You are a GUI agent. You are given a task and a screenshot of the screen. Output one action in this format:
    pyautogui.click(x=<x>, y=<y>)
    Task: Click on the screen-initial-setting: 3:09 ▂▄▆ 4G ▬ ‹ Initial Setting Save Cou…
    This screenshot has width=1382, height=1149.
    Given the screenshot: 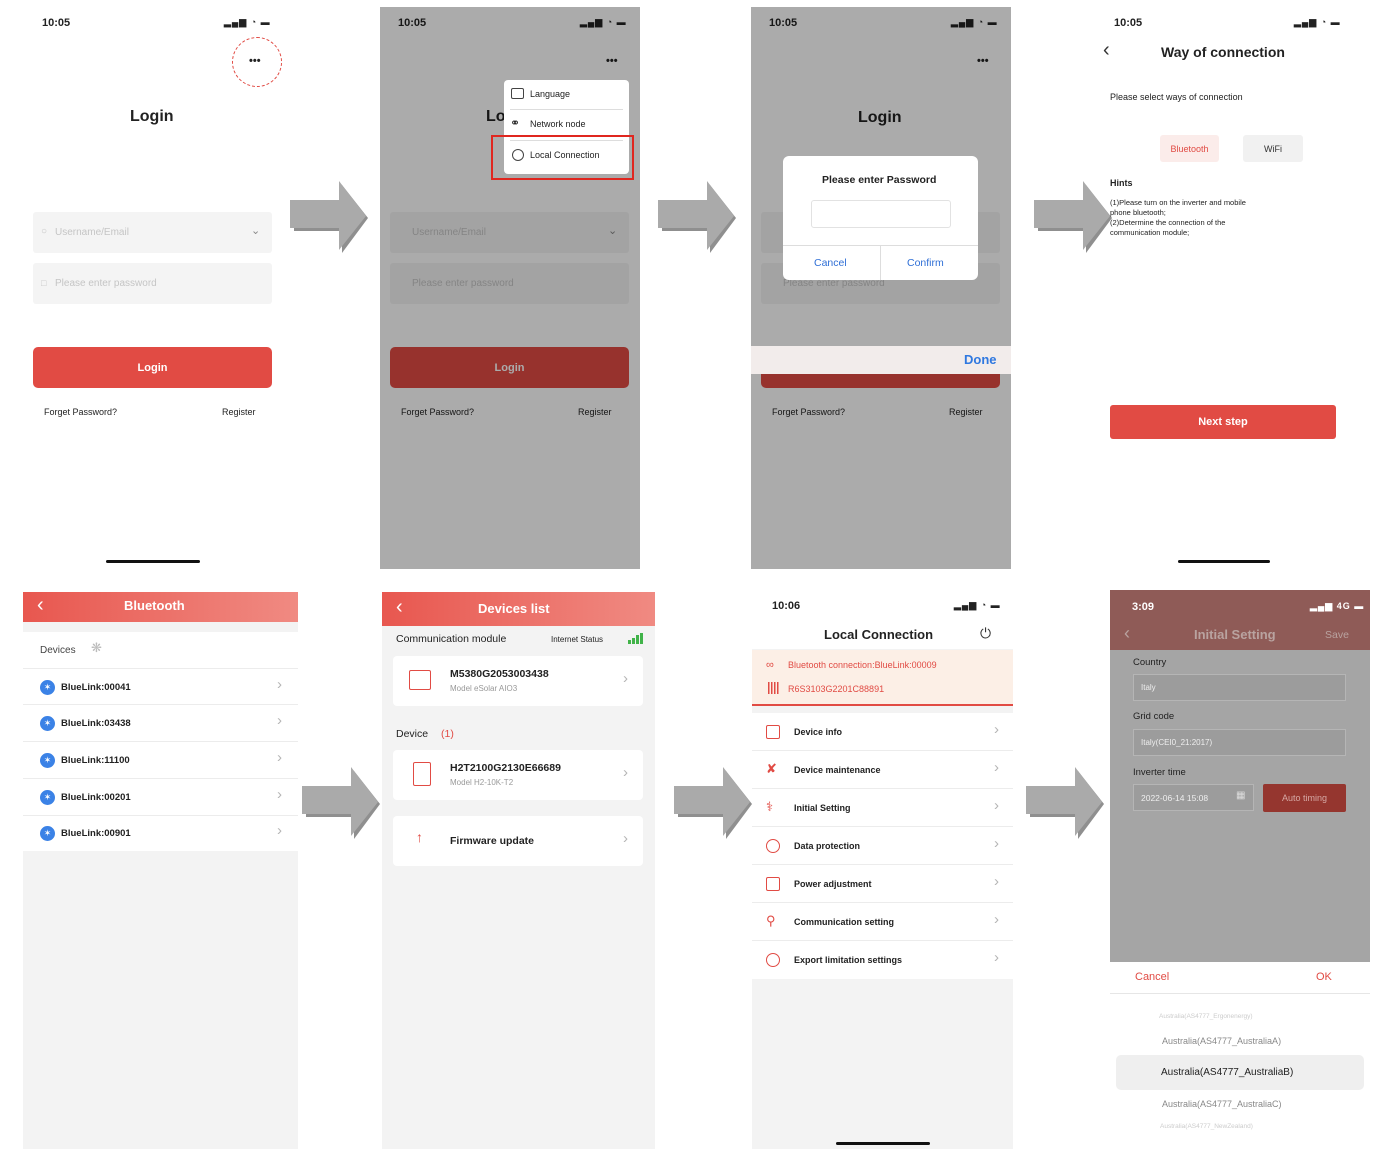 What is the action you would take?
    pyautogui.click(x=1240, y=865)
    